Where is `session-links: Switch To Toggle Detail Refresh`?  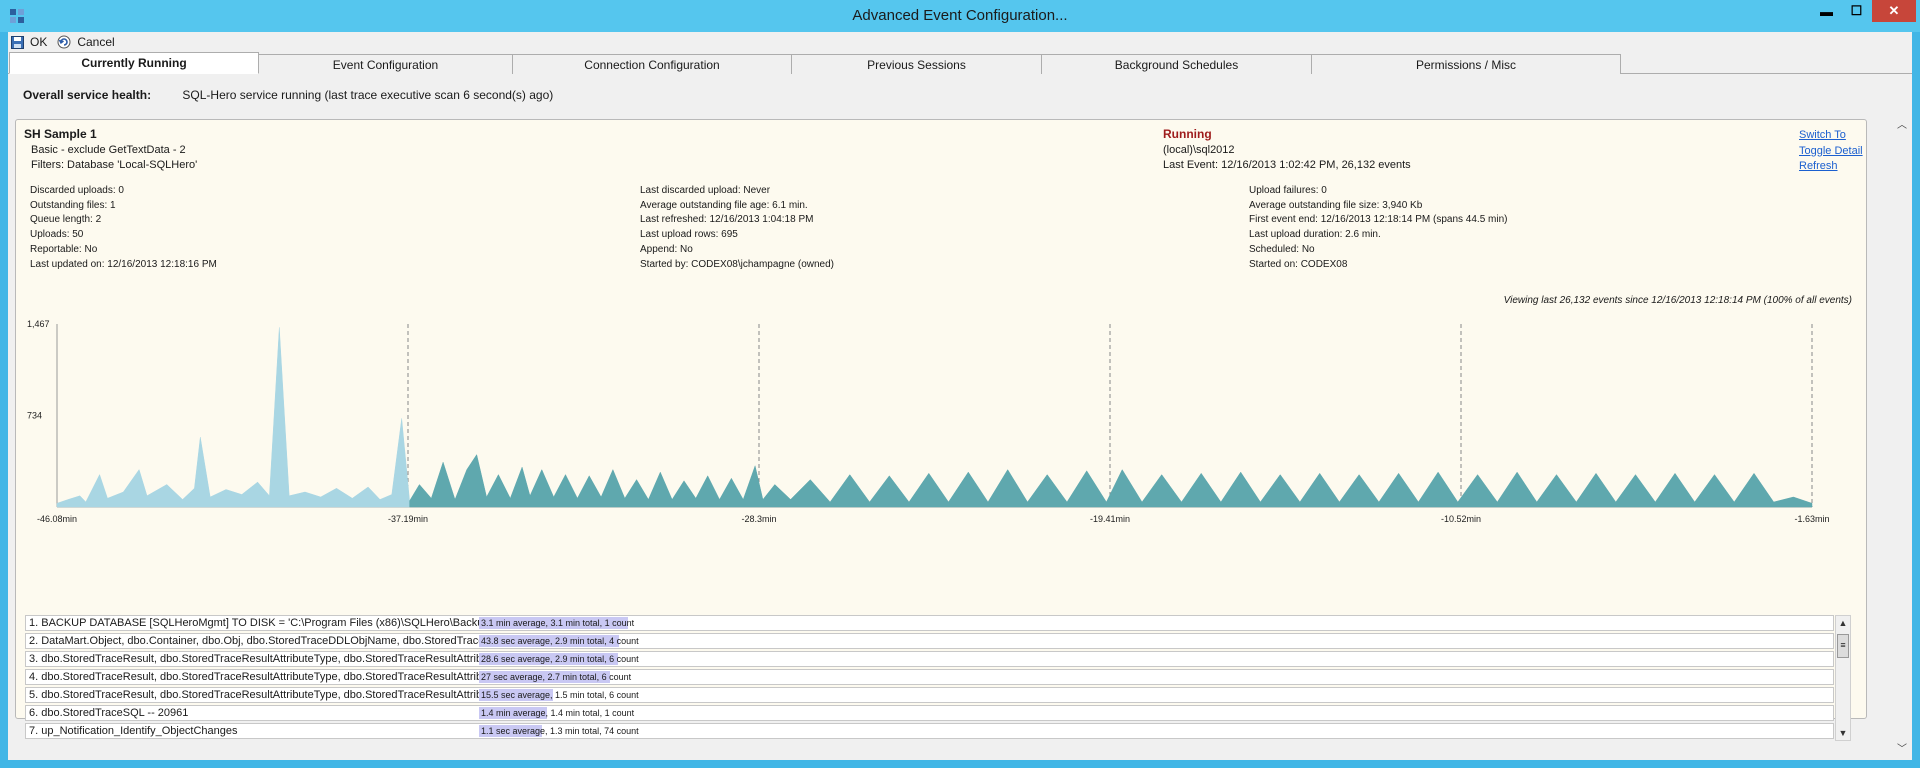 session-links: Switch To Toggle Detail Refresh is located at coordinates (1831, 151).